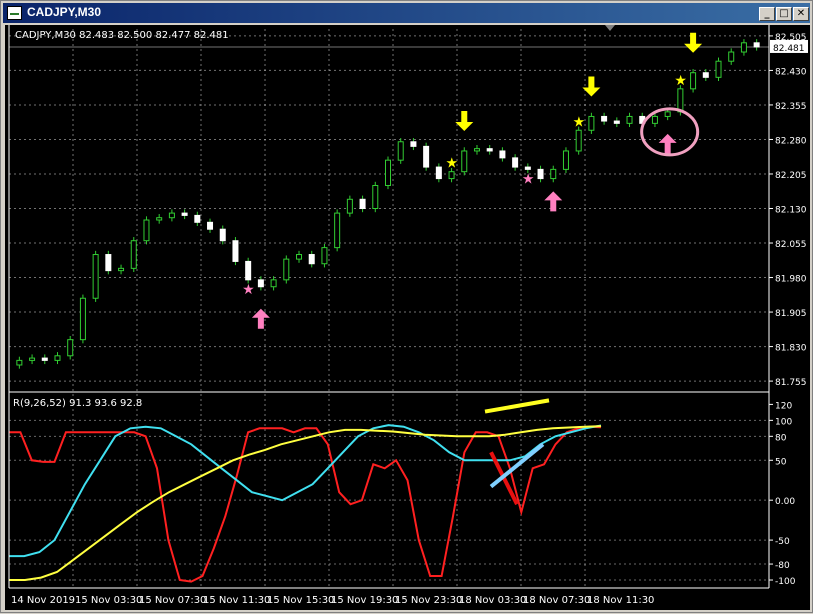 Image resolution: width=813 pixels, height=614 pixels. I want to click on price-tick-label: 81.755, so click(791, 383).